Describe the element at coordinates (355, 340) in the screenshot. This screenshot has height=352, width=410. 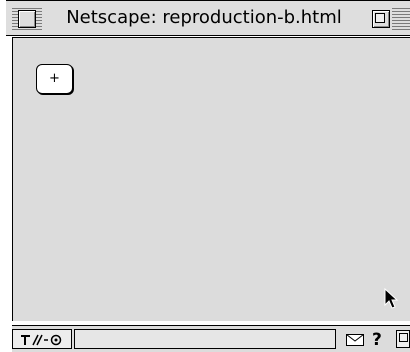
I see `mail-icon` at that location.